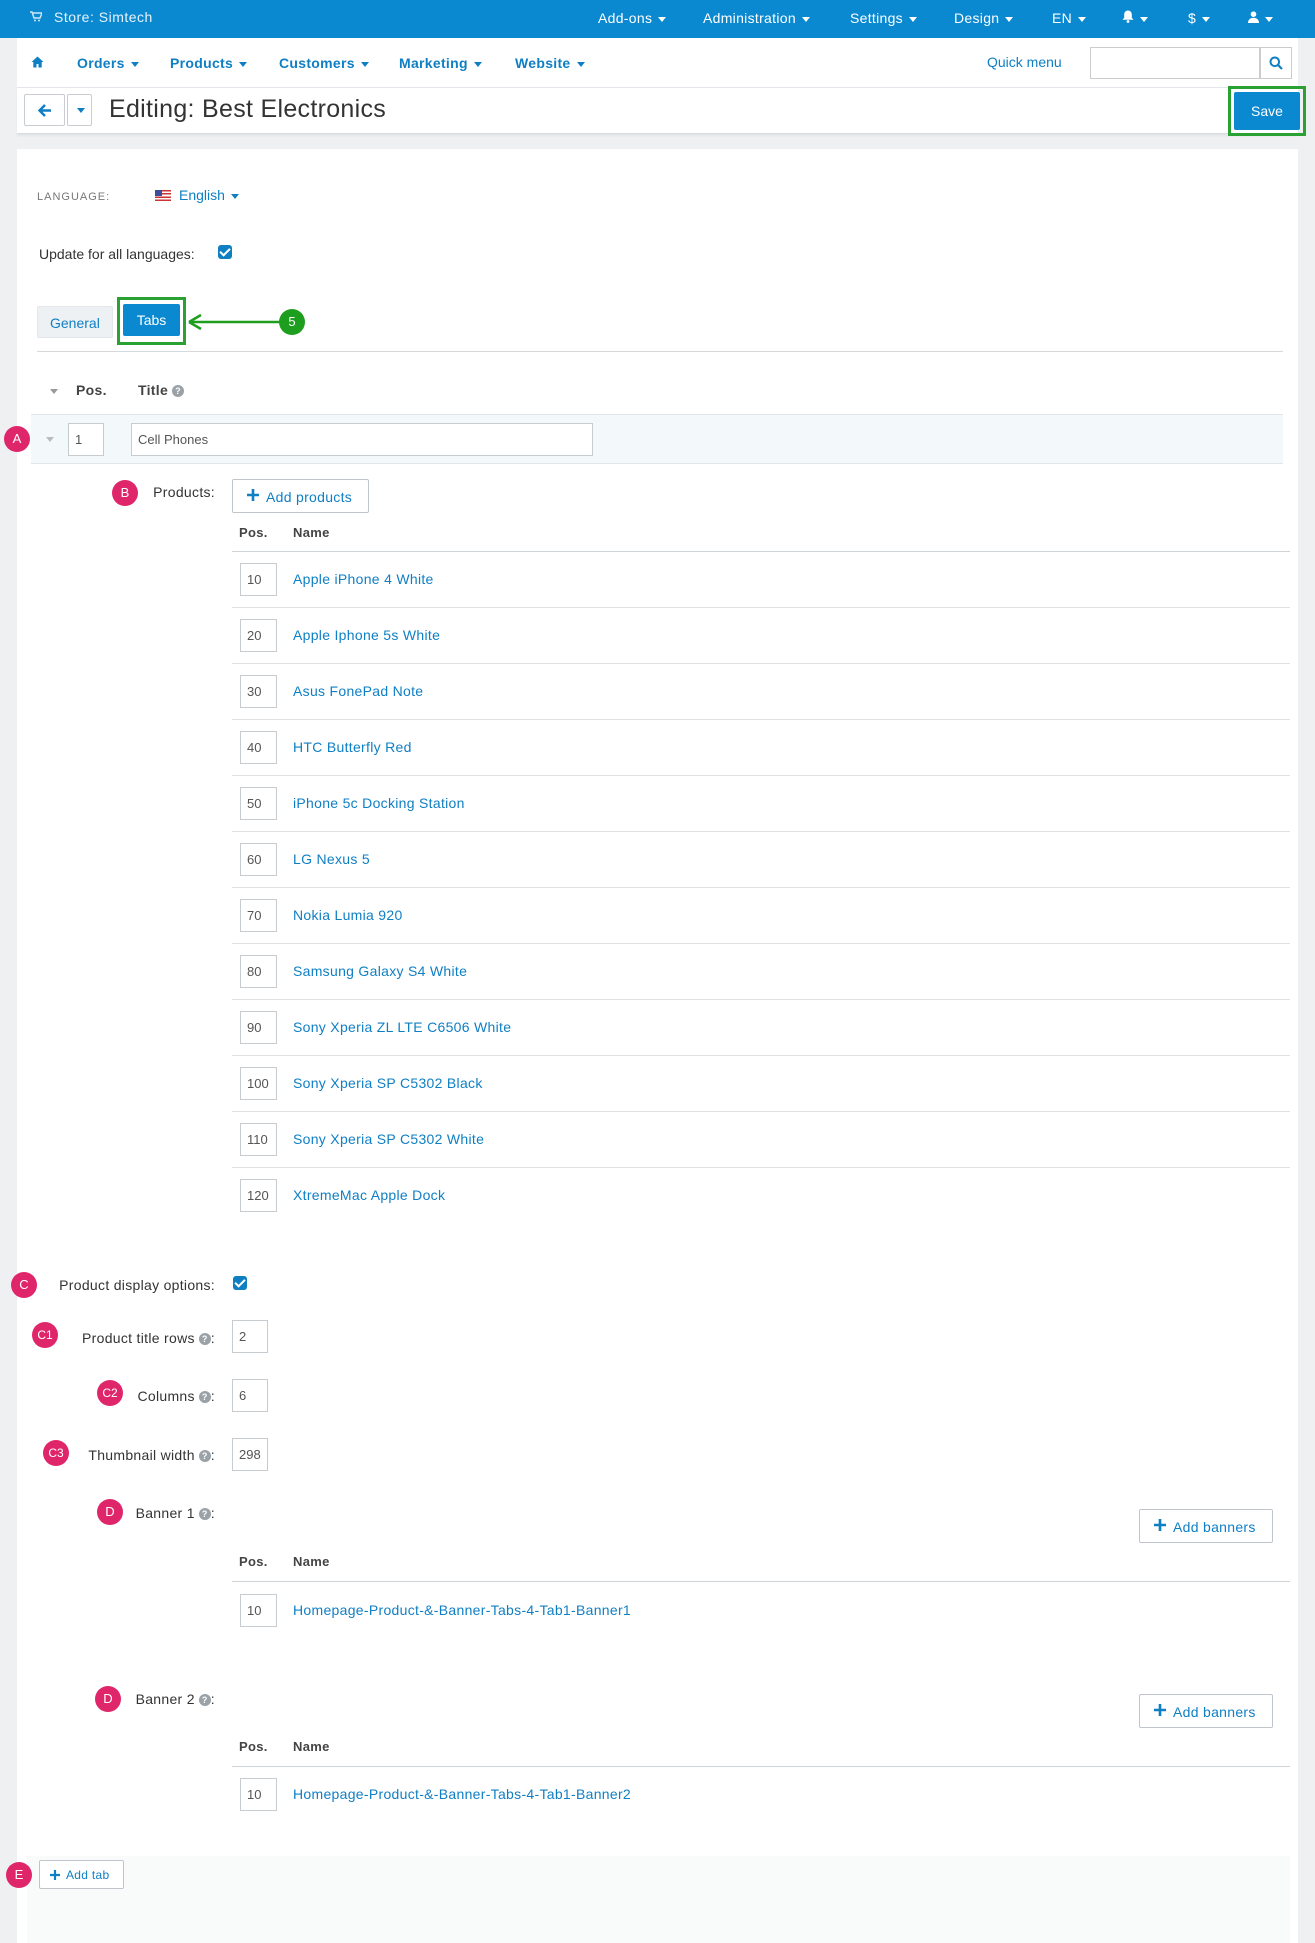  I want to click on title-rows-label: Product title rows?:, so click(148, 1338).